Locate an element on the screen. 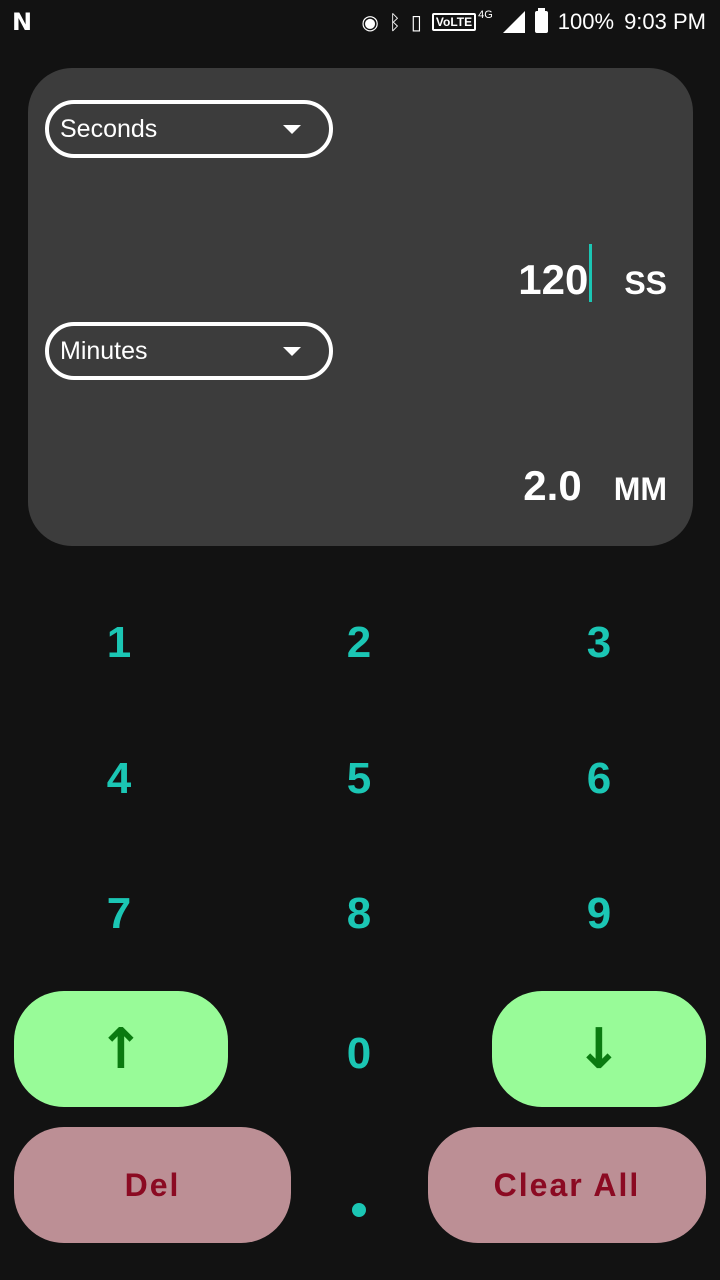  key-5: 5 is located at coordinates (359, 779).